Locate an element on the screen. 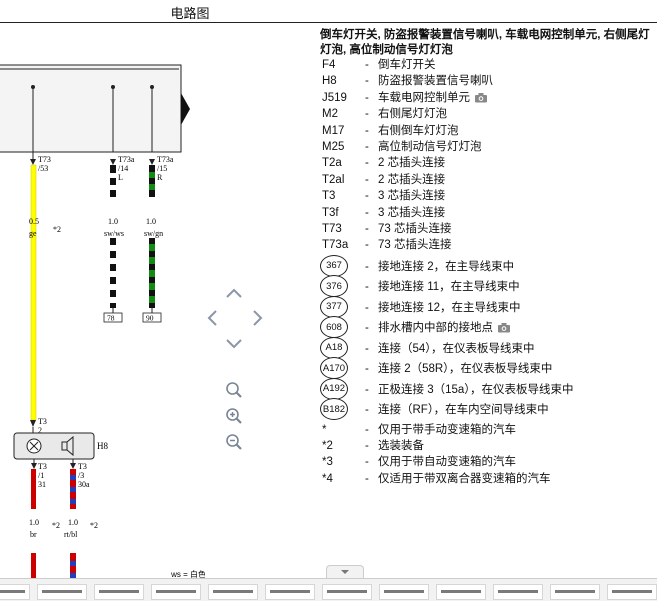 Image resolution: width=657 pixels, height=601 pixels. legend-entry: M17 - 右侧倒车灯灯泡 is located at coordinates (488, 132).